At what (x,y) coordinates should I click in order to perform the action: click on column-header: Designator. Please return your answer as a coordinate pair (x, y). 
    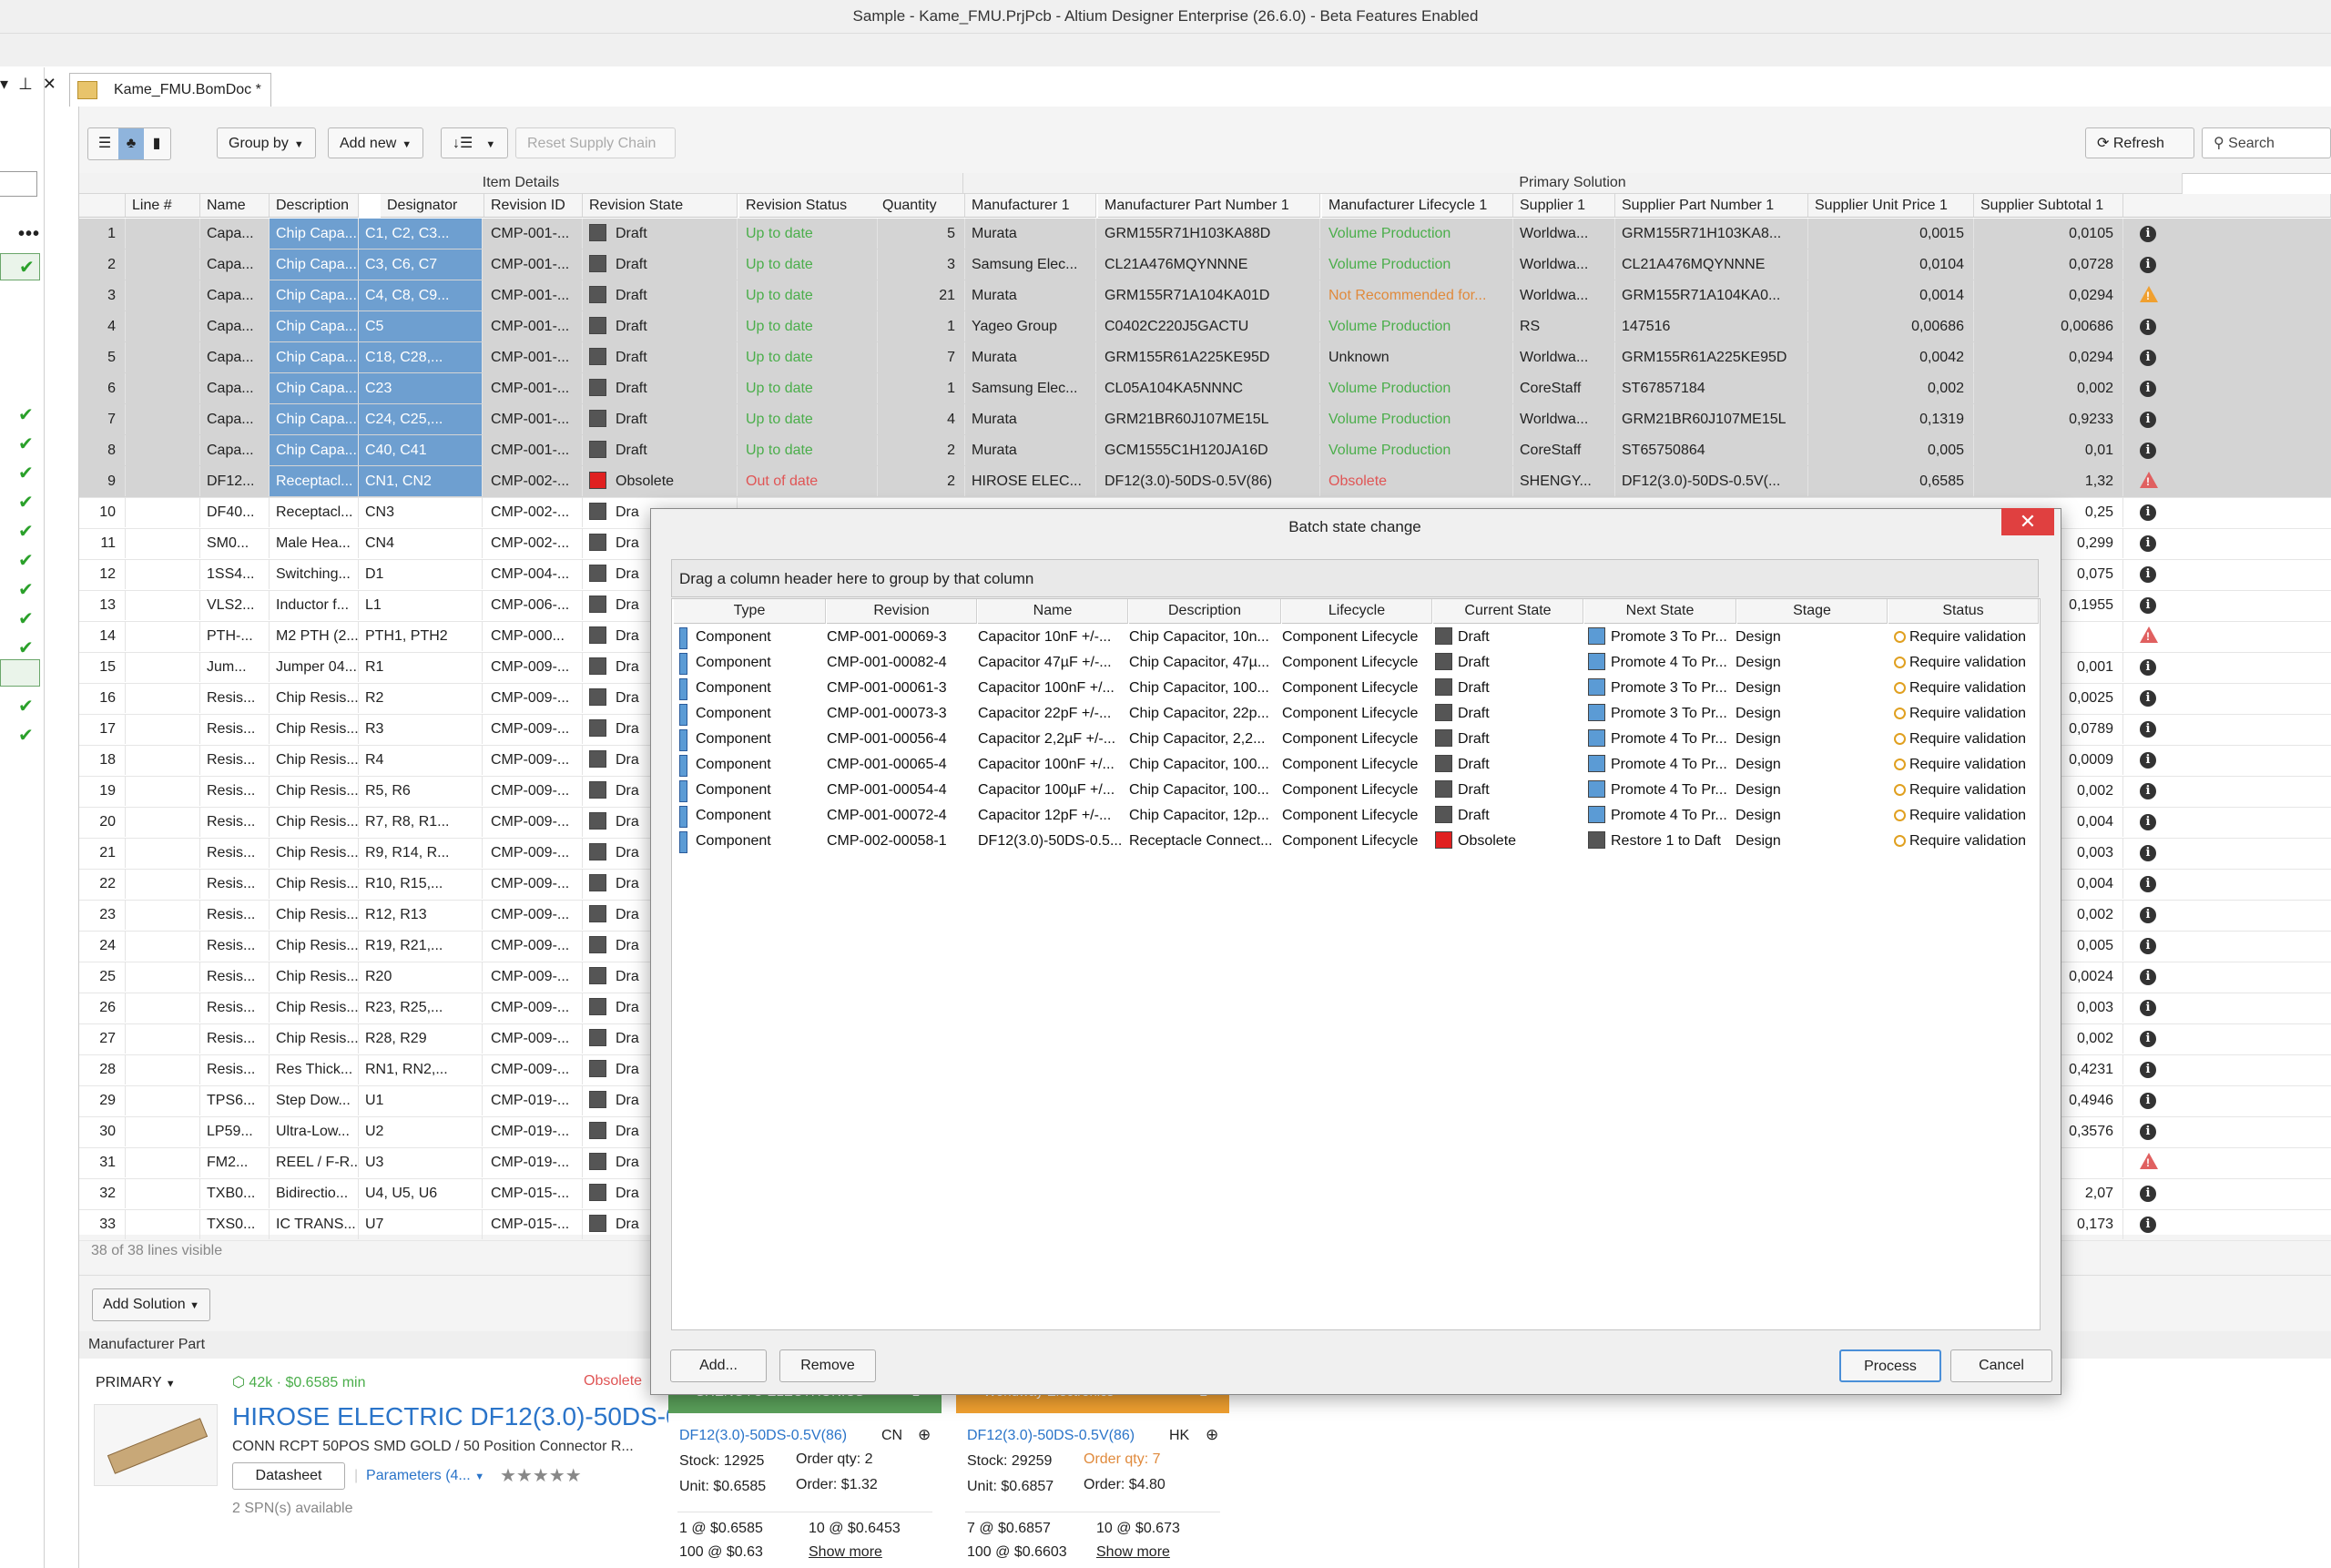
    Looking at the image, I should click on (432, 206).